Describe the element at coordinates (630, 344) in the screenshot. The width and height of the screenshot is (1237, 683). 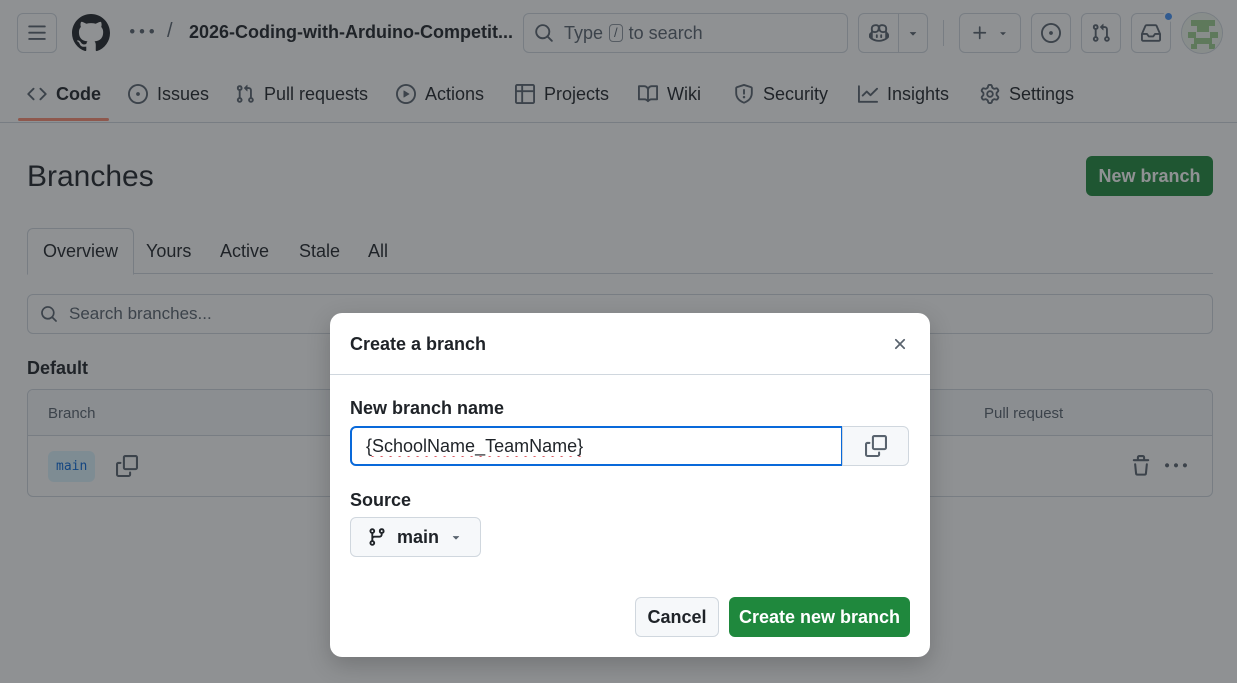
I see `dialog-header: Create a branch` at that location.